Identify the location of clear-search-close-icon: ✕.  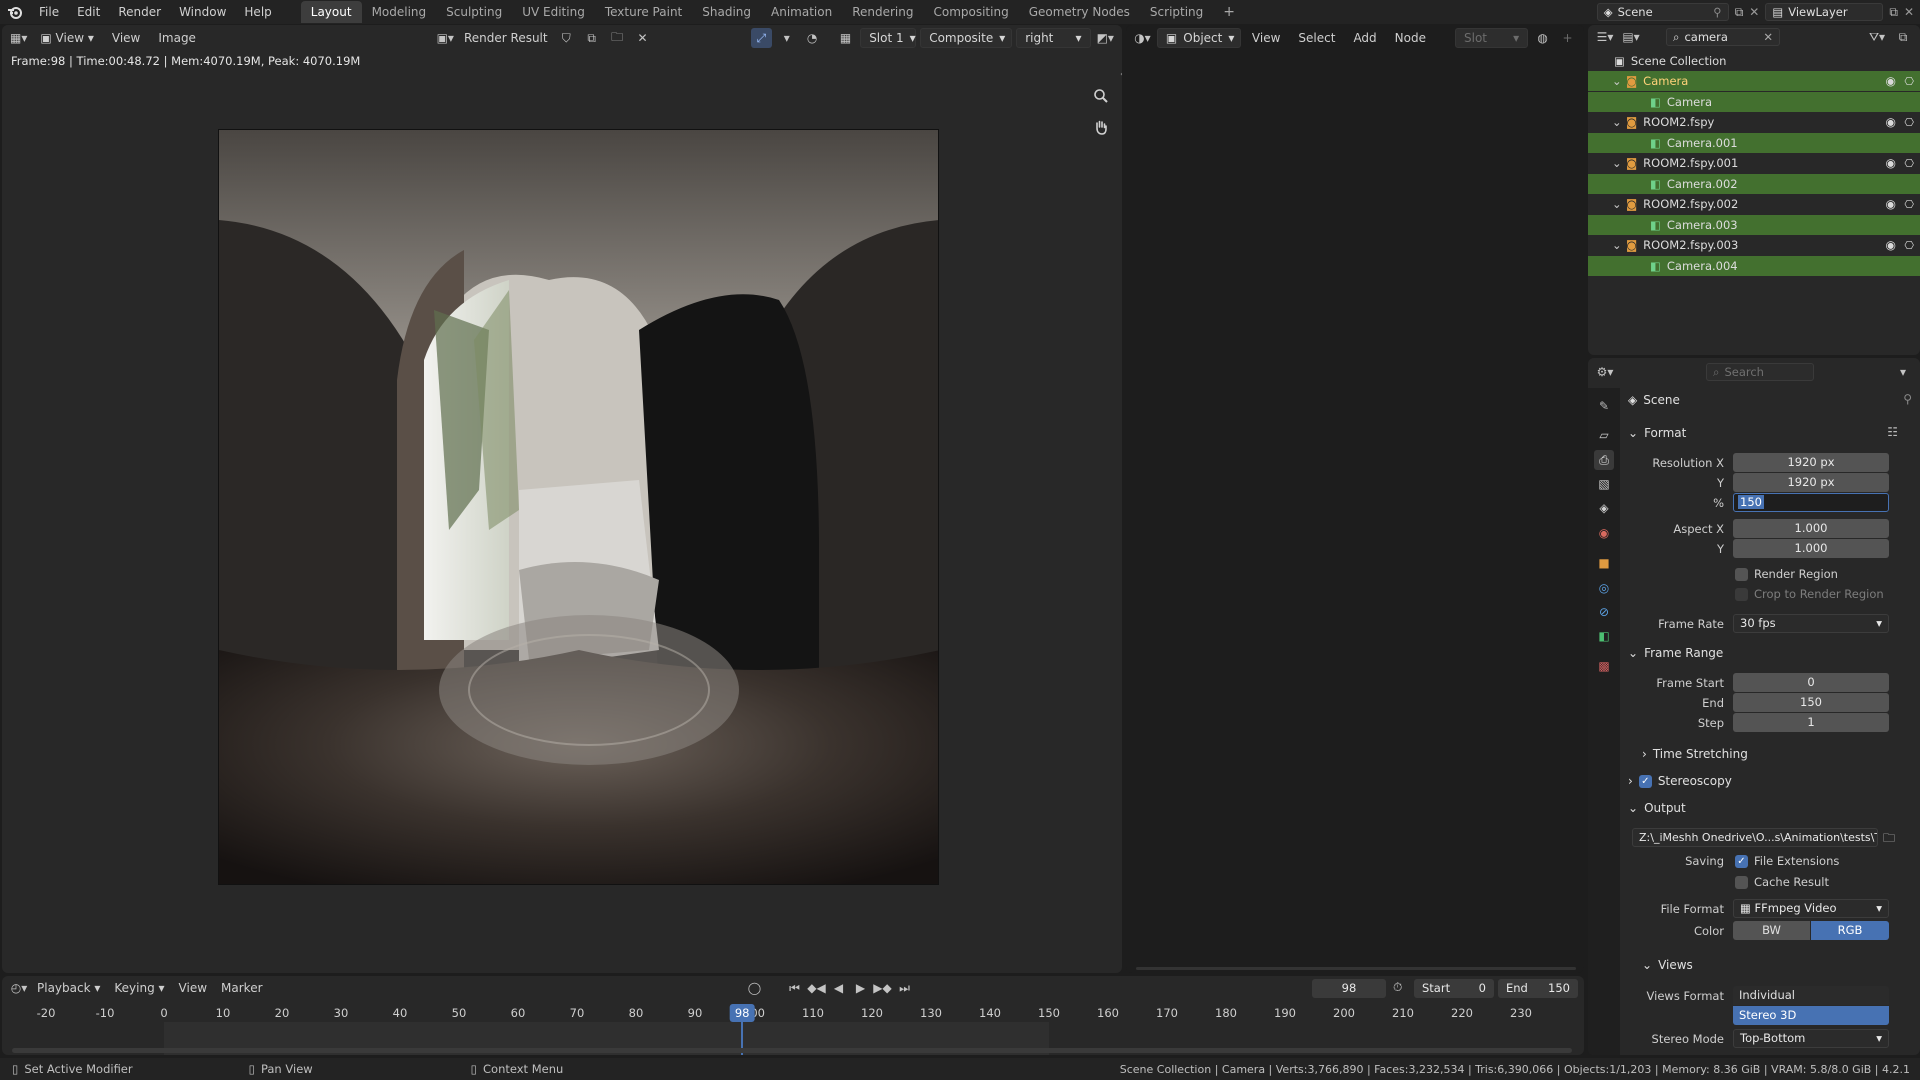
(1768, 37).